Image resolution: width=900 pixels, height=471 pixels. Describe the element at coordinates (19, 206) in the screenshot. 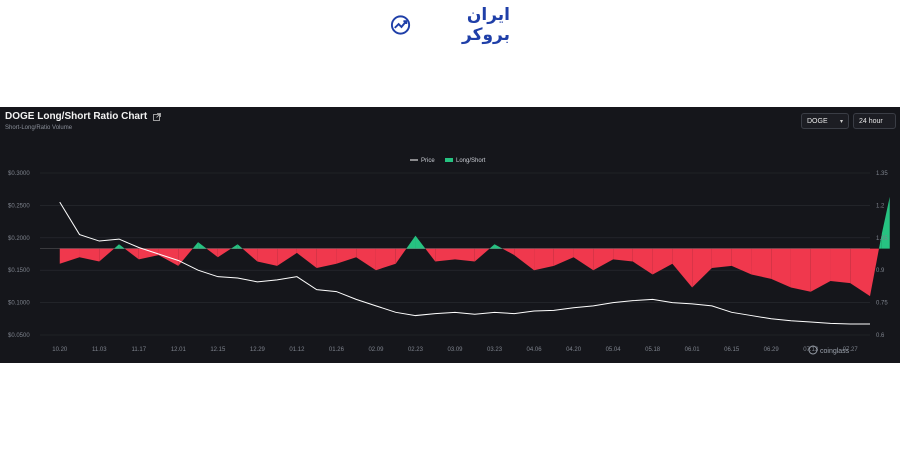

I see `y-left-tick-label: $0.2500` at that location.